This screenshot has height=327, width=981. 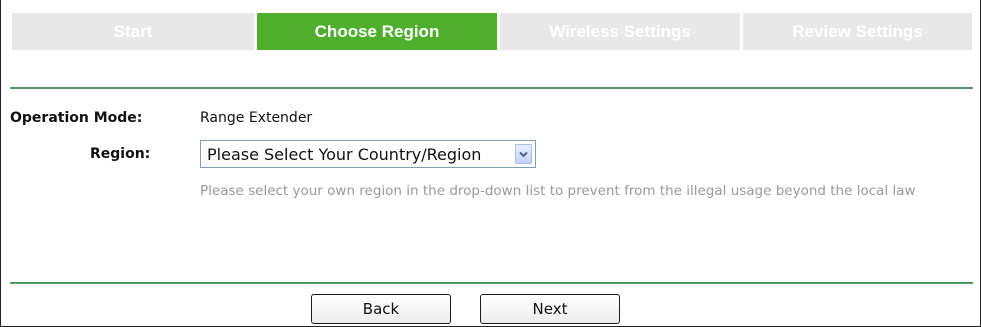 I want to click on back-button: Back, so click(x=381, y=309).